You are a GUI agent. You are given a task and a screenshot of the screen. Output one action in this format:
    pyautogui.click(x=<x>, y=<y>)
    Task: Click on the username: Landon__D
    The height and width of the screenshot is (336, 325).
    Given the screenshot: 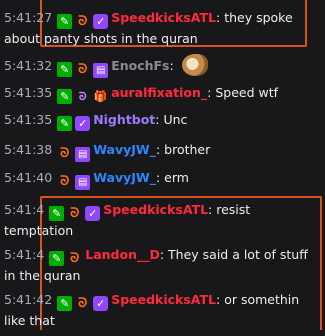 What is the action you would take?
    pyautogui.click(x=122, y=254)
    